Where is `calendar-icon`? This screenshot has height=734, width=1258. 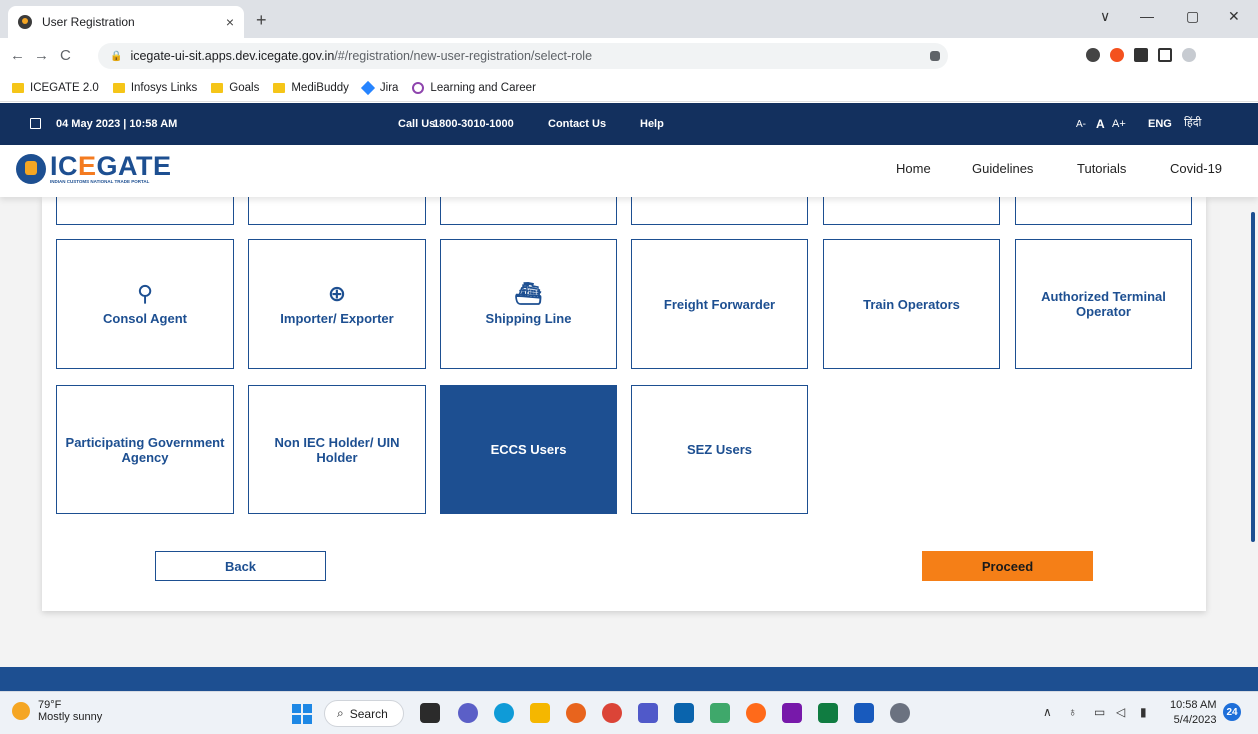 calendar-icon is located at coordinates (35, 123).